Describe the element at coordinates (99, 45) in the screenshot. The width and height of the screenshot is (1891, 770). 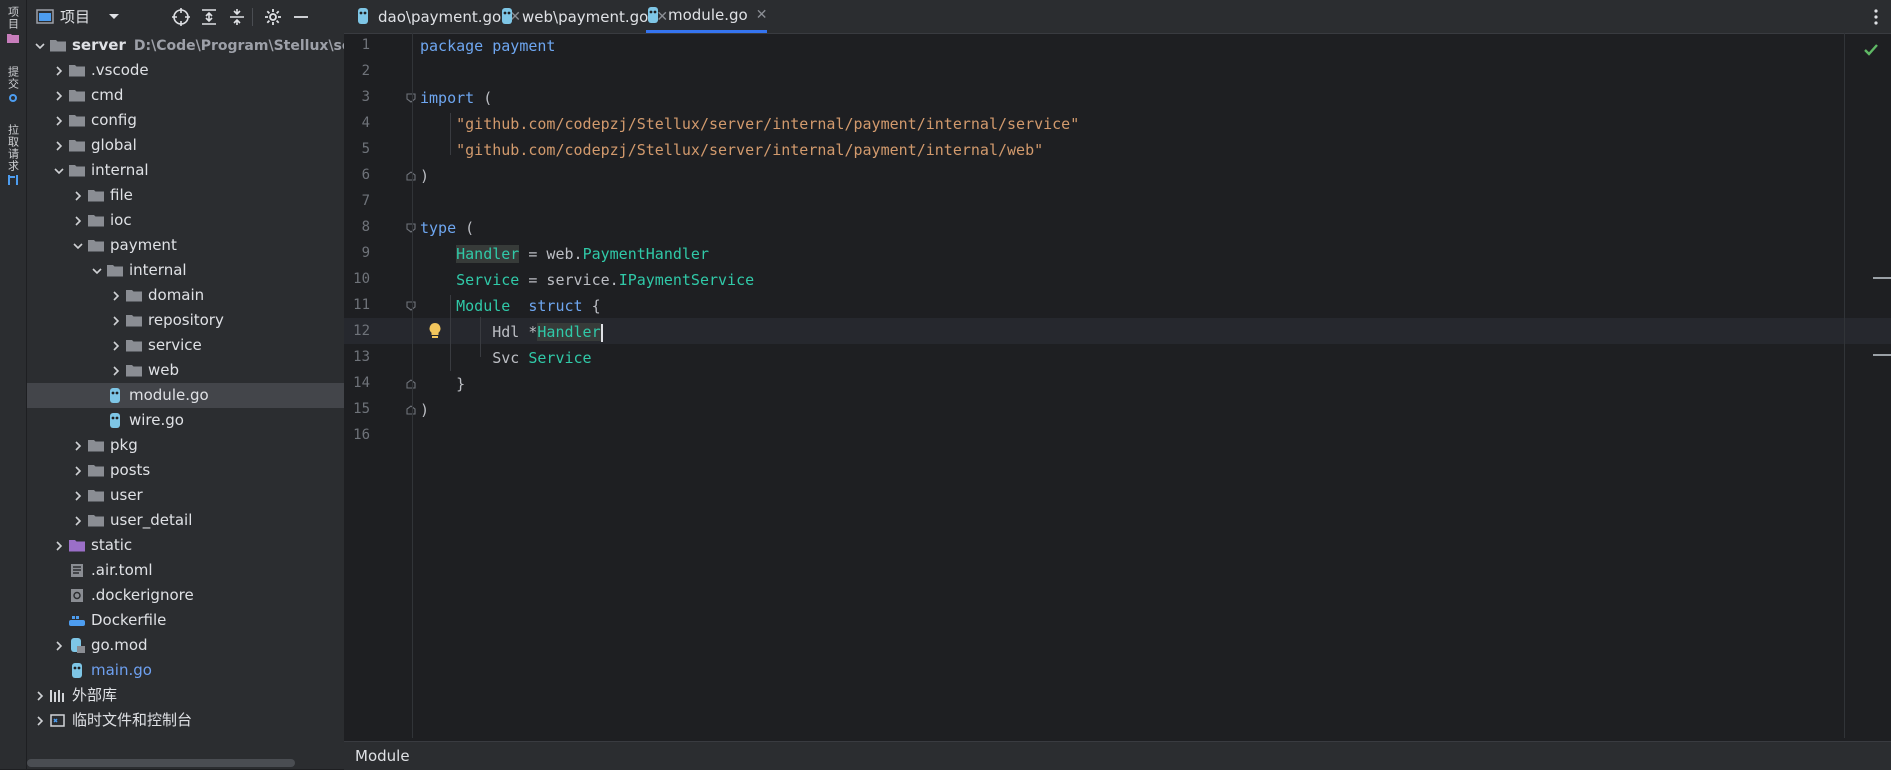
I see `tree-item-name: server` at that location.